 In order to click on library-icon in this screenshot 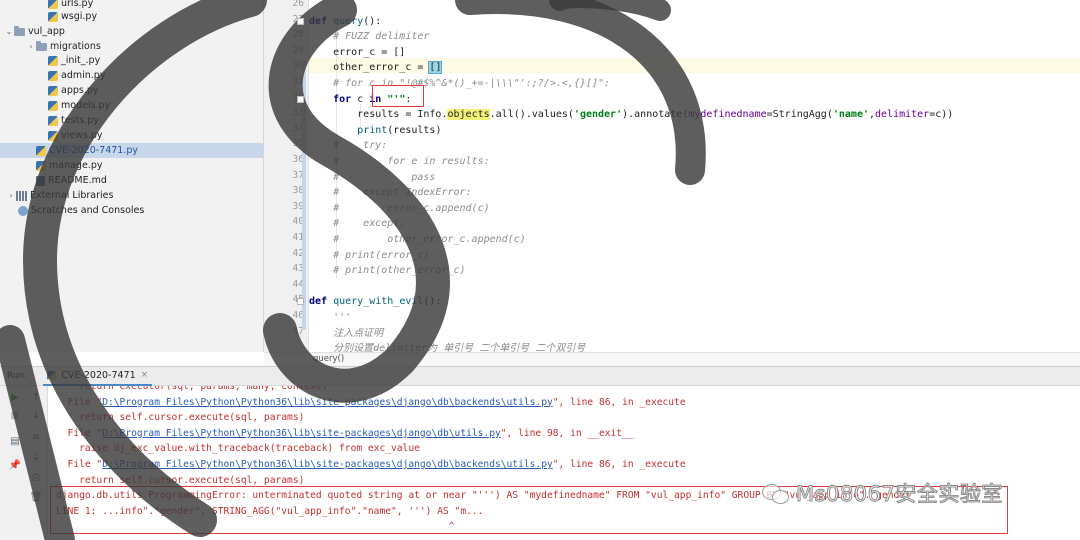, I will do `click(21, 195)`.